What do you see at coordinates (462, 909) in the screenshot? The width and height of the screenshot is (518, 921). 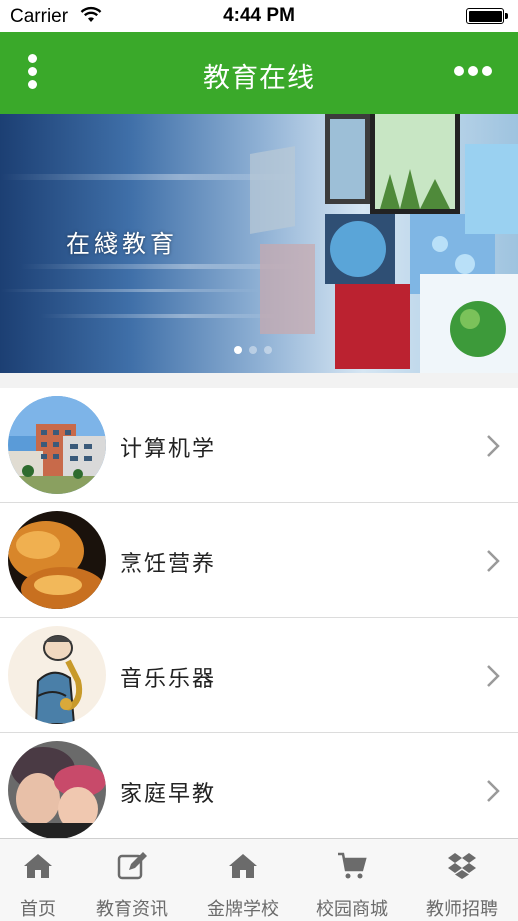 I see `tab-label: 教师招聘` at bounding box center [462, 909].